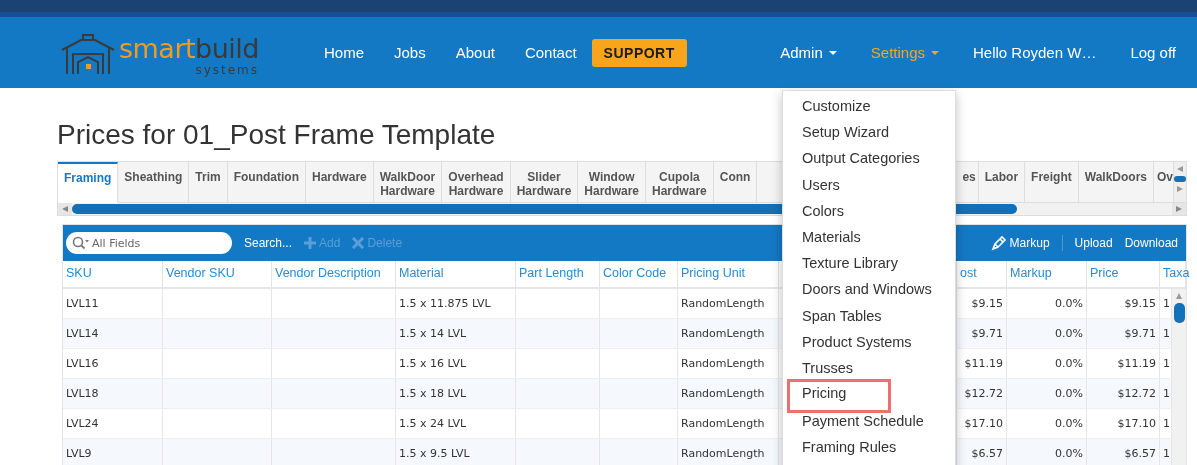 The width and height of the screenshot is (1197, 465). I want to click on scroll-up-icon, so click(1179, 296).